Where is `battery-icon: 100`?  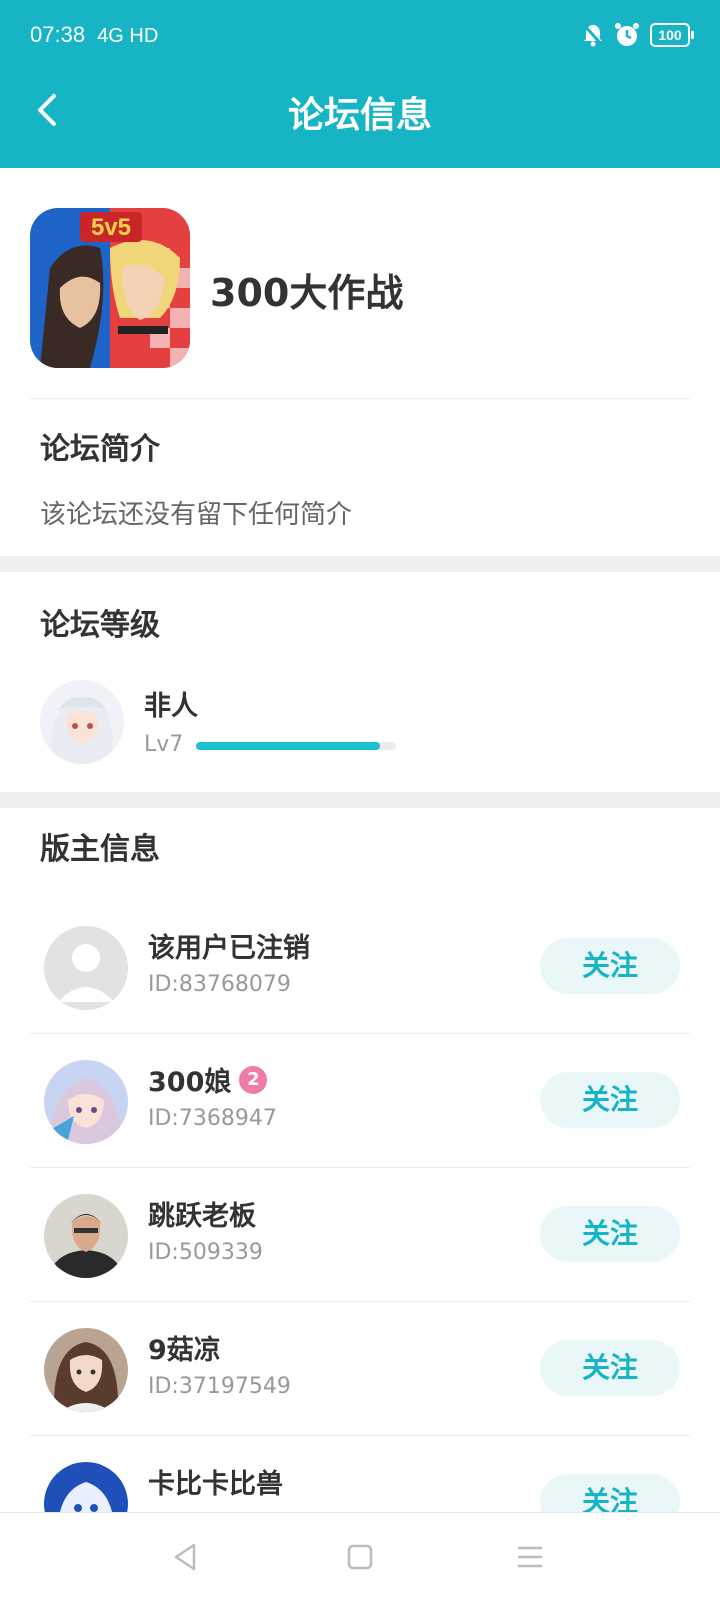 battery-icon: 100 is located at coordinates (672, 35).